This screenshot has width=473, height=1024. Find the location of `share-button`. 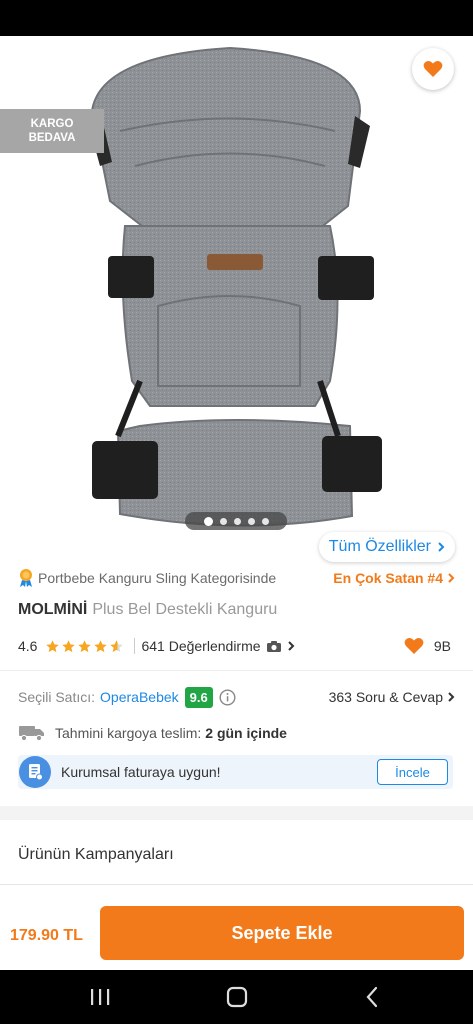

share-button is located at coordinates (370, 70).